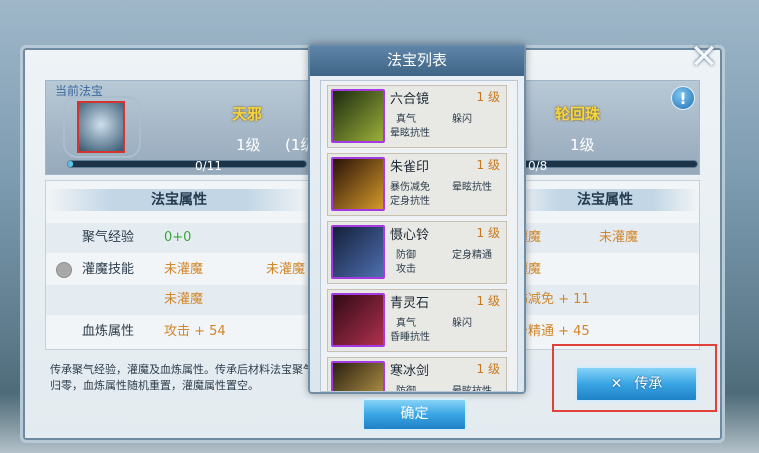 Image resolution: width=759 pixels, height=453 pixels. I want to click on attr-row: 身精通 + 45, so click(605, 332).